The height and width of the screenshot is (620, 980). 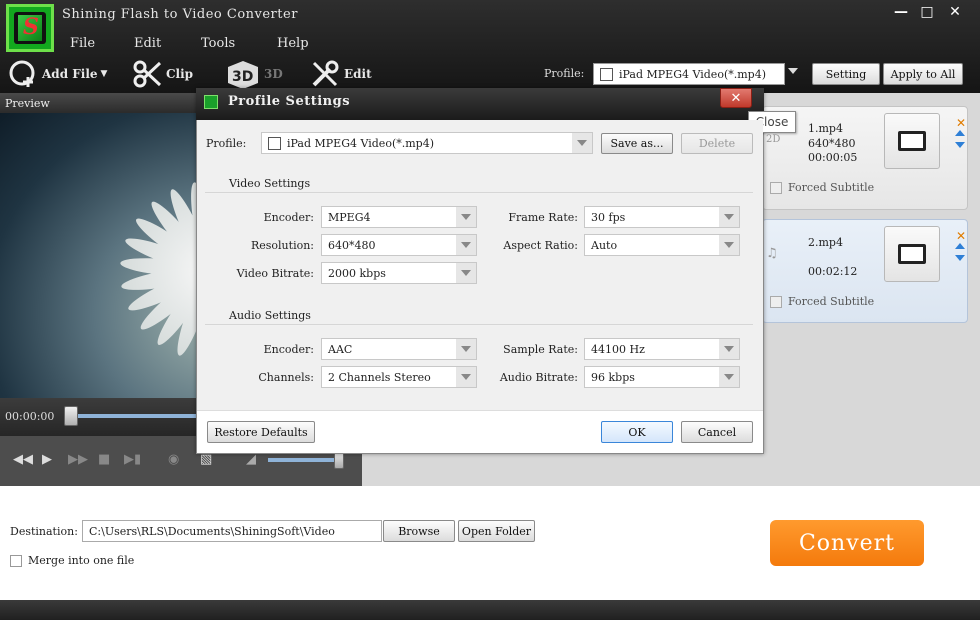 I want to click on app-title: Shining Flash to Video Converter, so click(x=180, y=14).